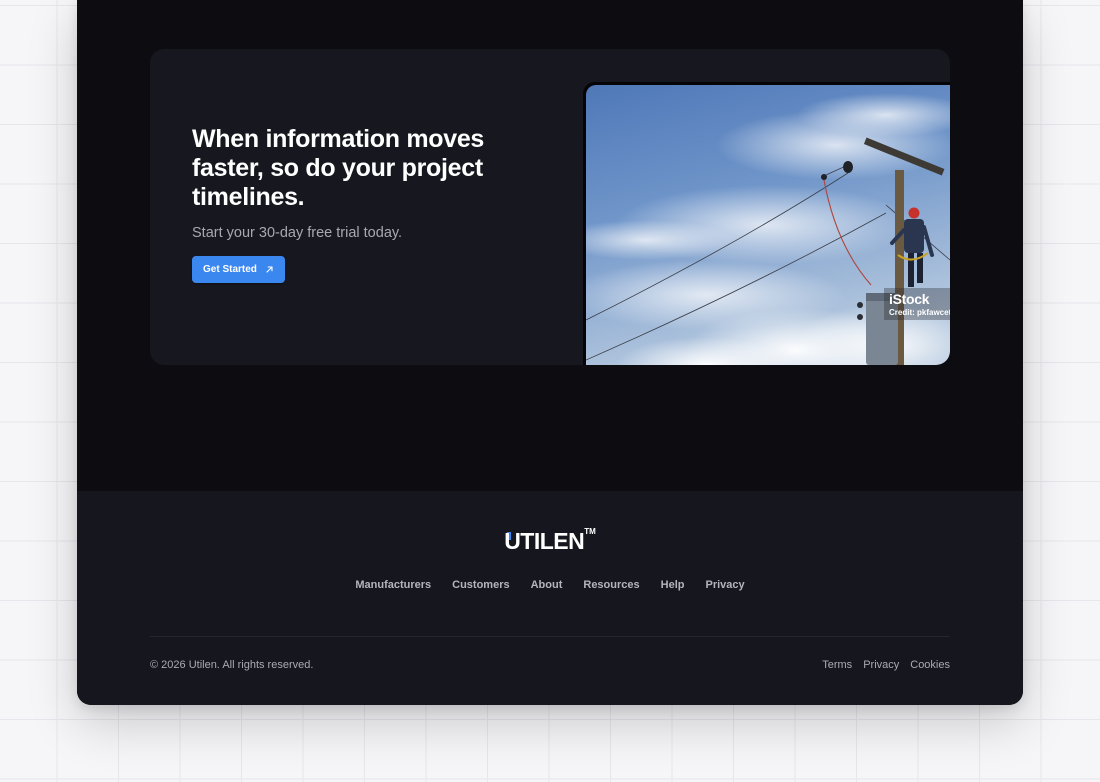  Describe the element at coordinates (881, 665) in the screenshot. I see `legal-link-privacy: Privacy` at that location.